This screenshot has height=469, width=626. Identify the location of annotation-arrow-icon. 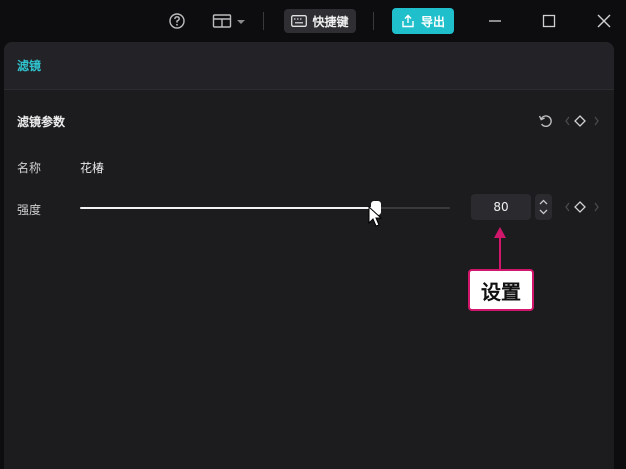
(500, 248).